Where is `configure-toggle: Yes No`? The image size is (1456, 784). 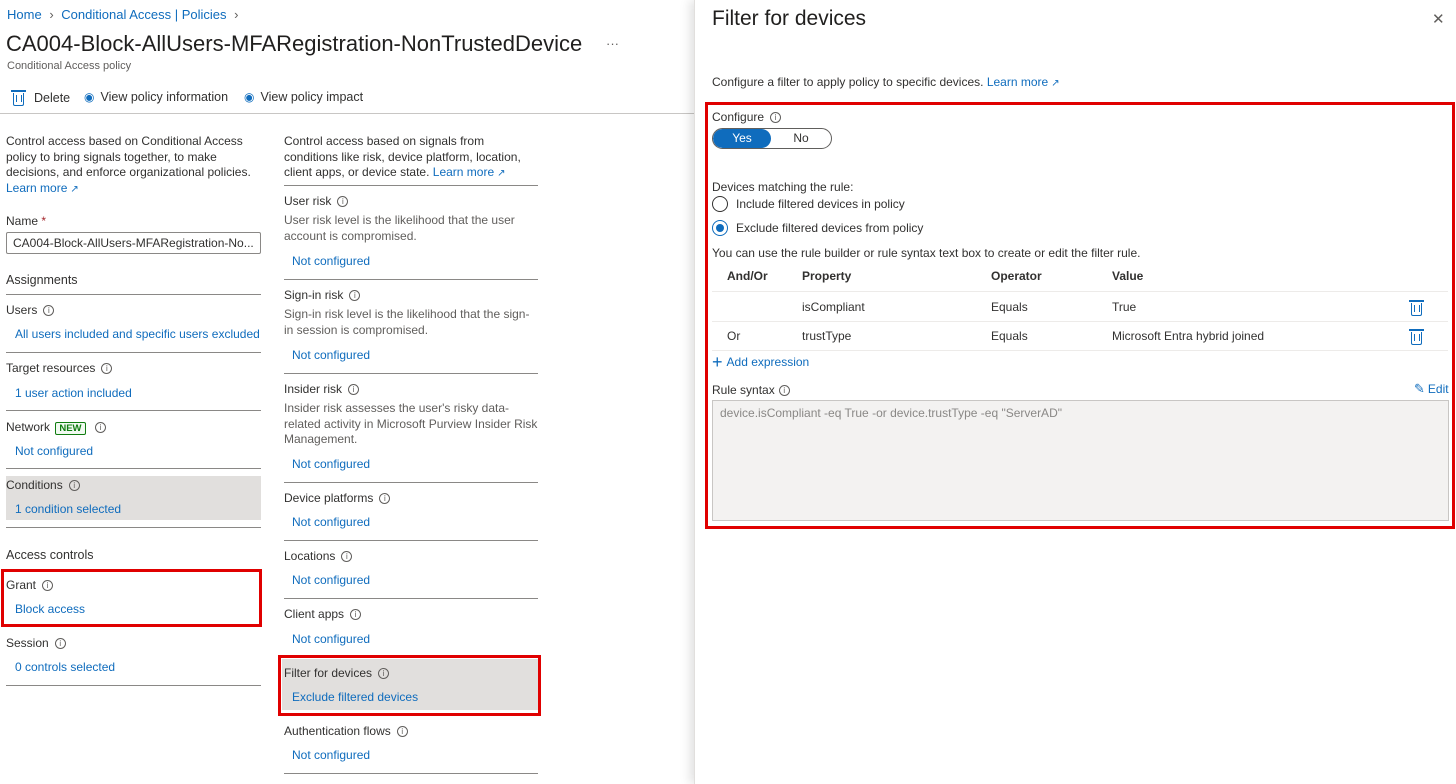 configure-toggle: Yes No is located at coordinates (772, 138).